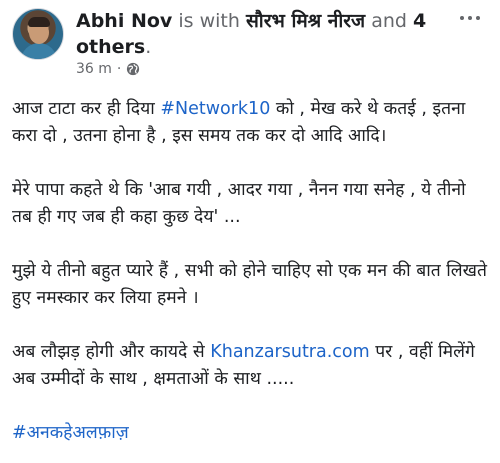  What do you see at coordinates (389, 21) in the screenshot?
I see `and-text: and` at bounding box center [389, 21].